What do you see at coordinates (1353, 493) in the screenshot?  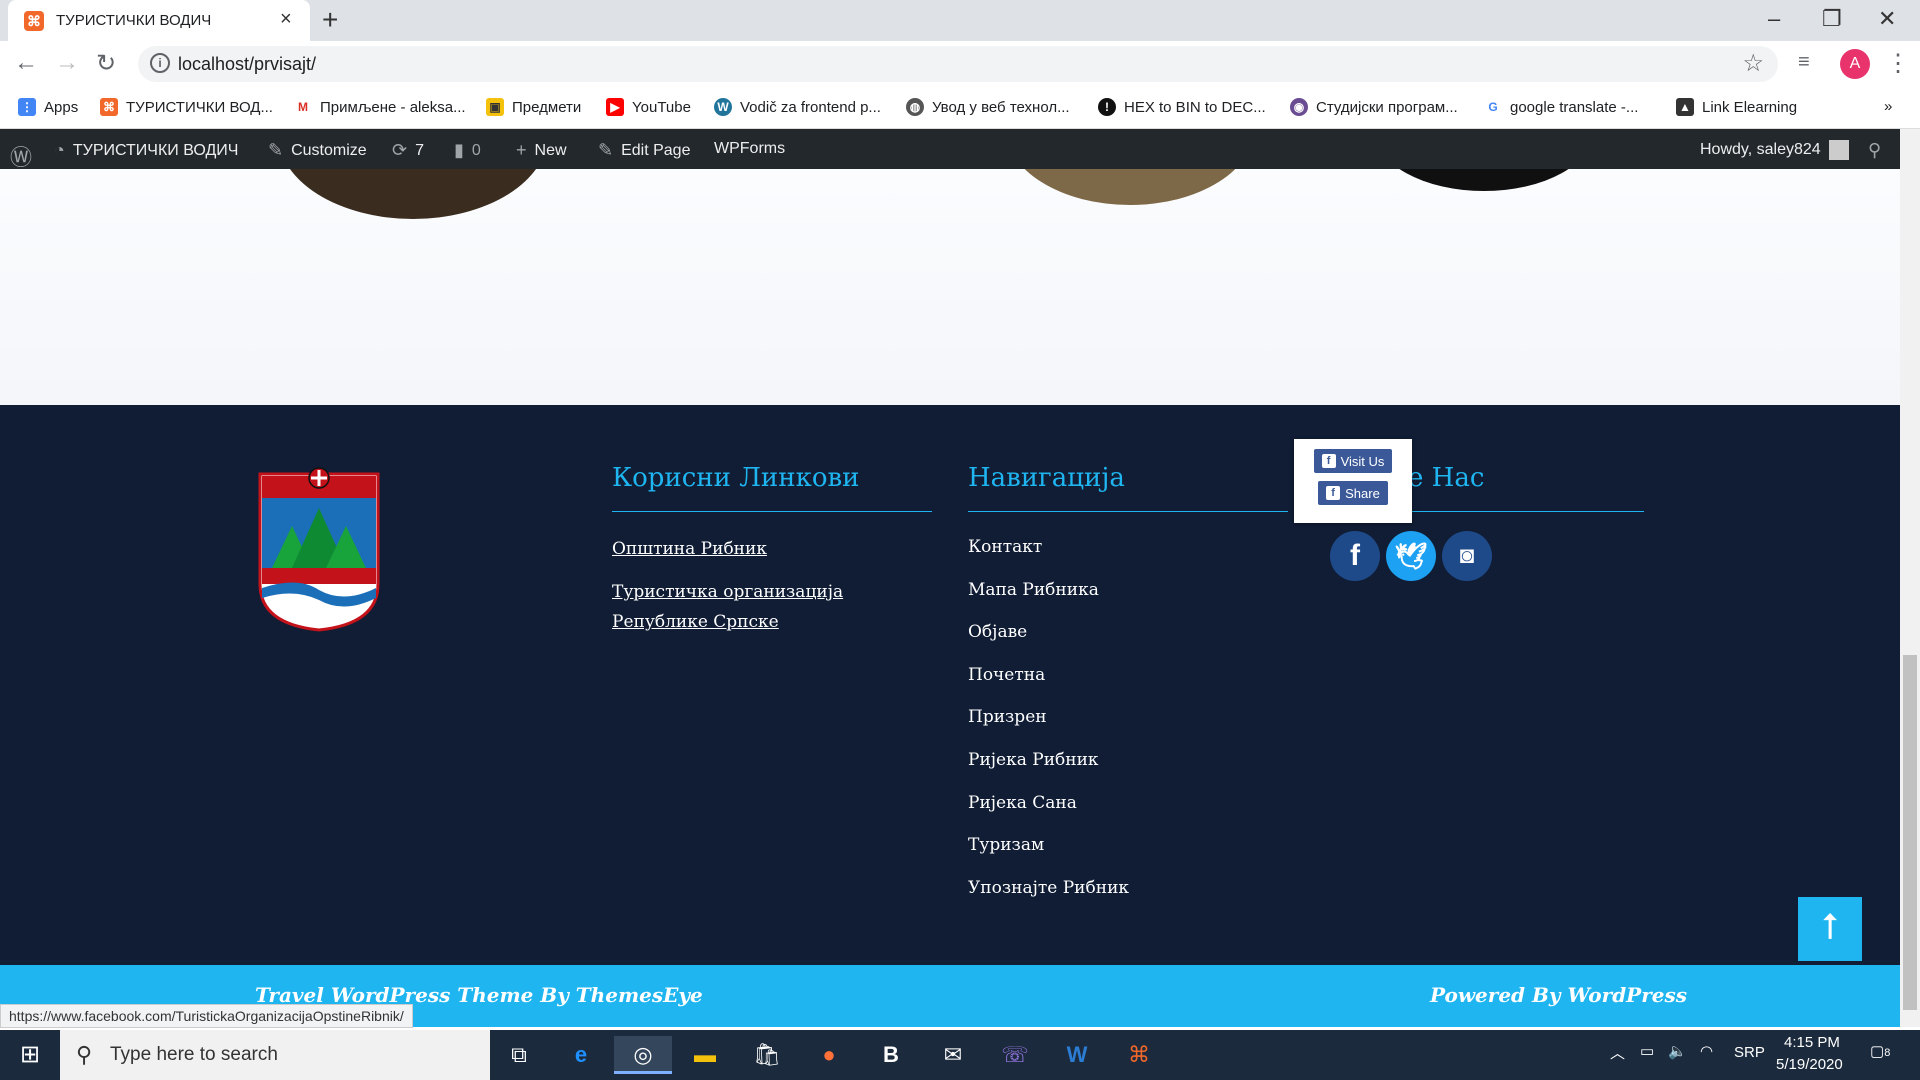 I see `share-button: f Share` at bounding box center [1353, 493].